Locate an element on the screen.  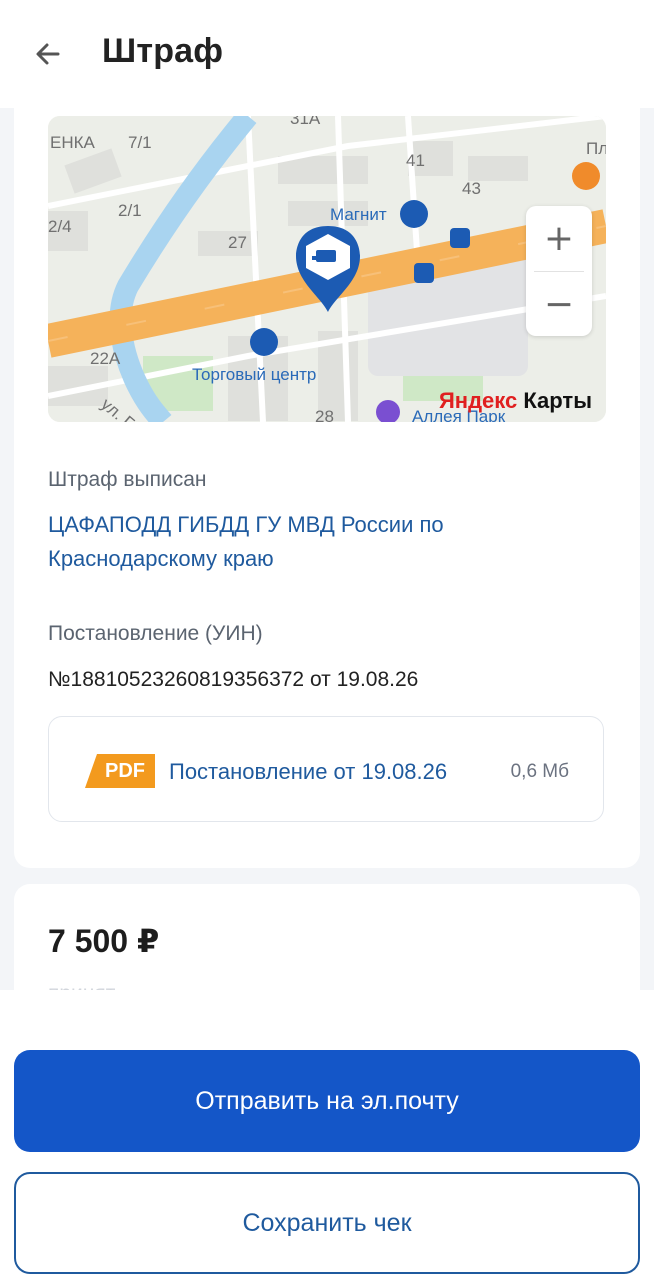
map-label: 27 is located at coordinates (237, 242).